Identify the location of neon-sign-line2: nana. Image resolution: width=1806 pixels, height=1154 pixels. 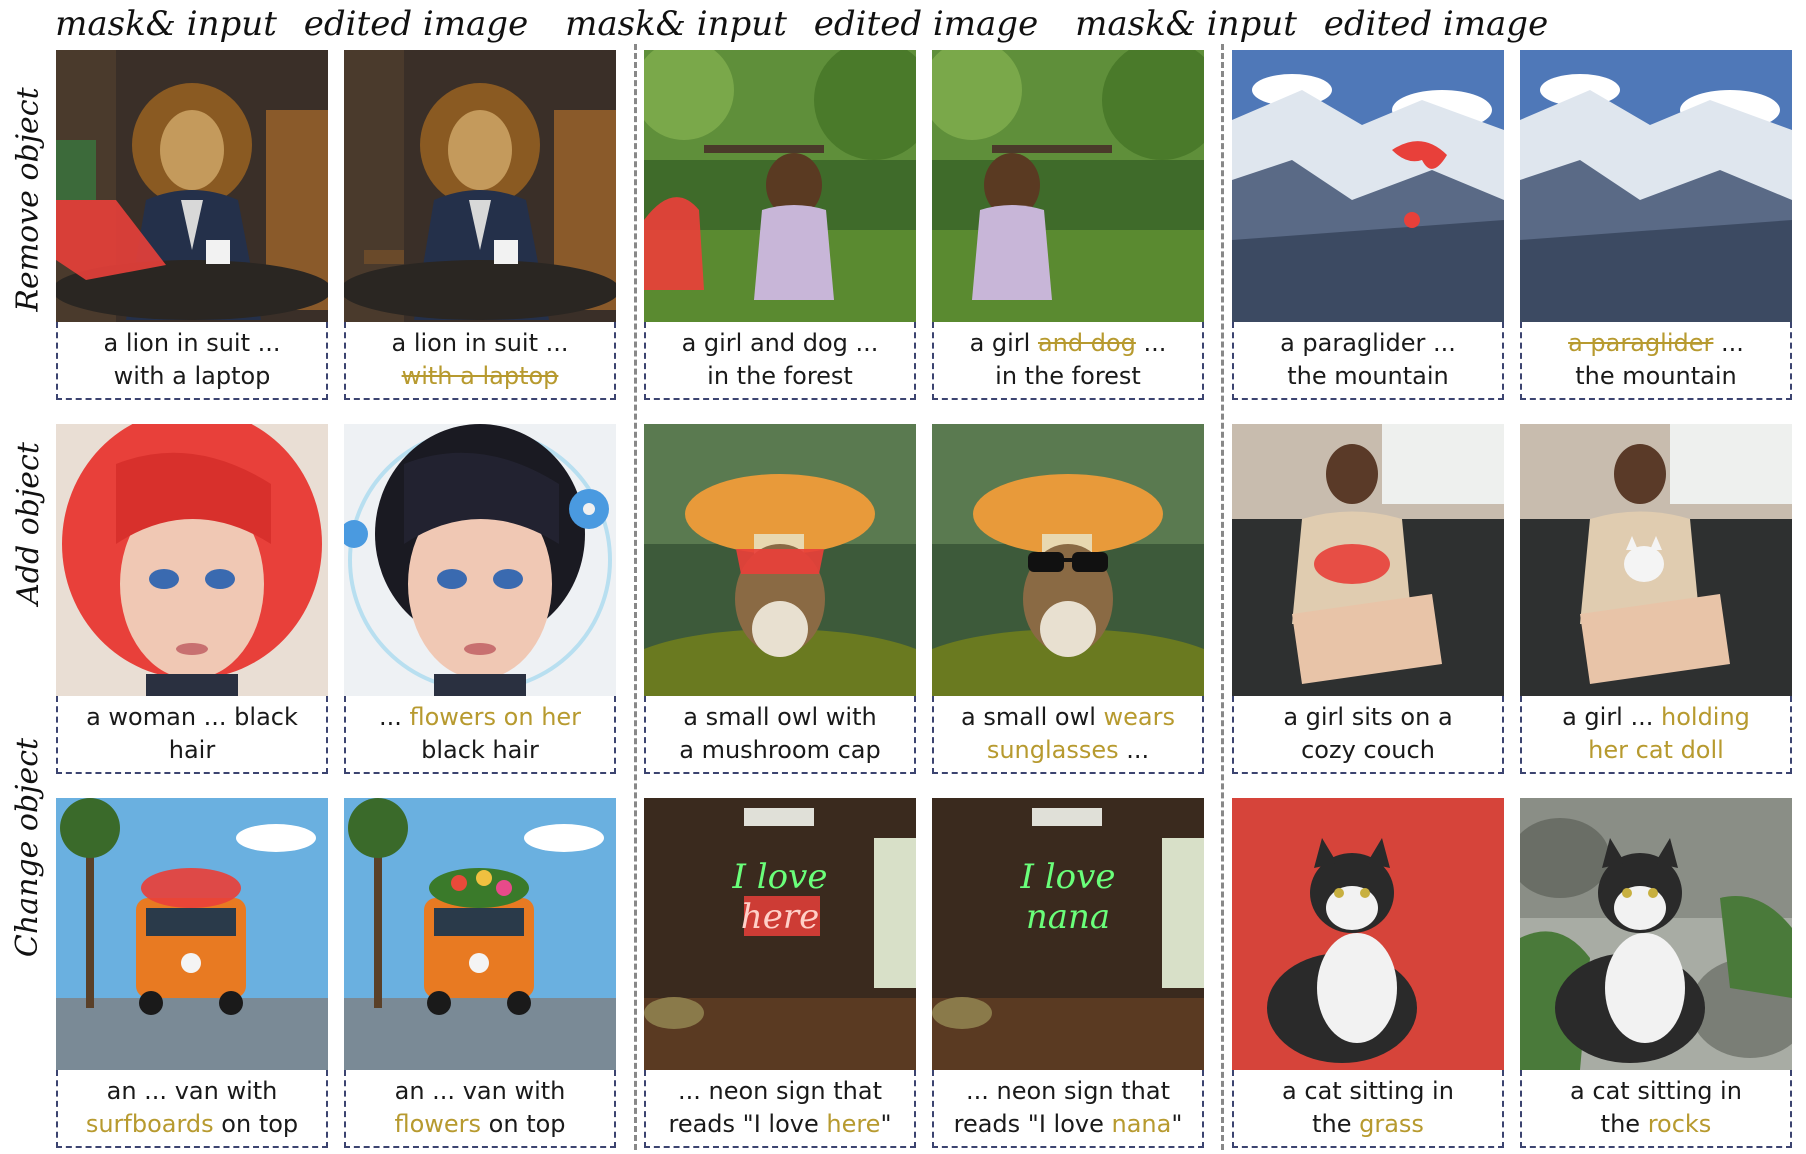
(1068, 917).